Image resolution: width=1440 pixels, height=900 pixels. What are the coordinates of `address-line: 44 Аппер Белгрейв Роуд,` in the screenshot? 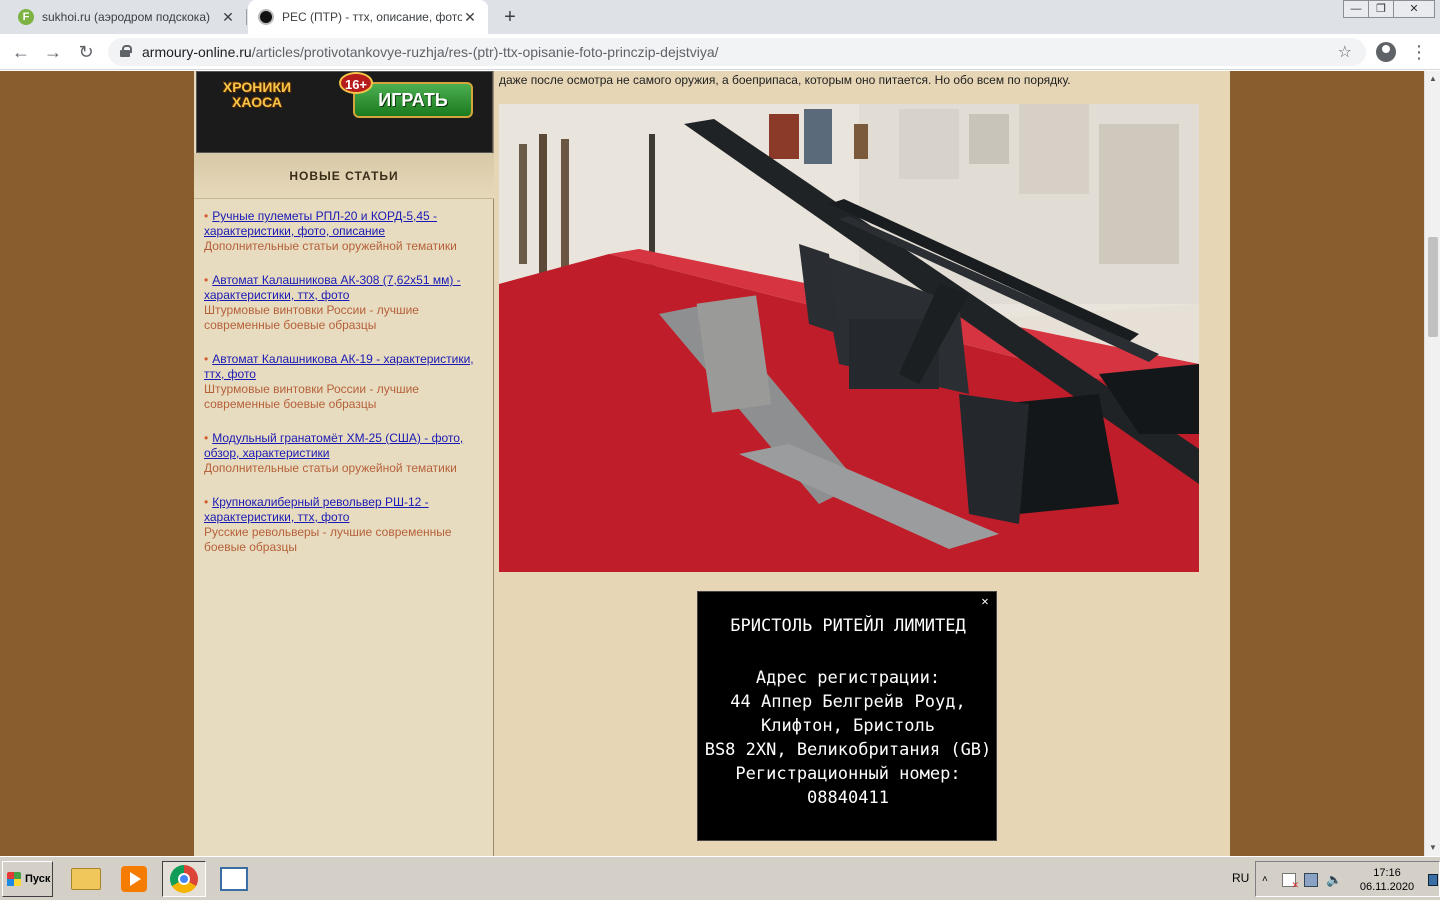 It's located at (848, 702).